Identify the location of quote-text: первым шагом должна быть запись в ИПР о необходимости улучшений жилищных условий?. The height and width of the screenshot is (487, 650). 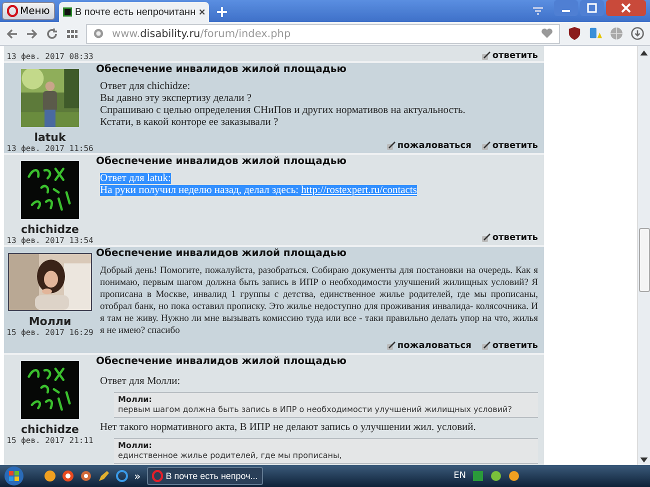
(316, 410).